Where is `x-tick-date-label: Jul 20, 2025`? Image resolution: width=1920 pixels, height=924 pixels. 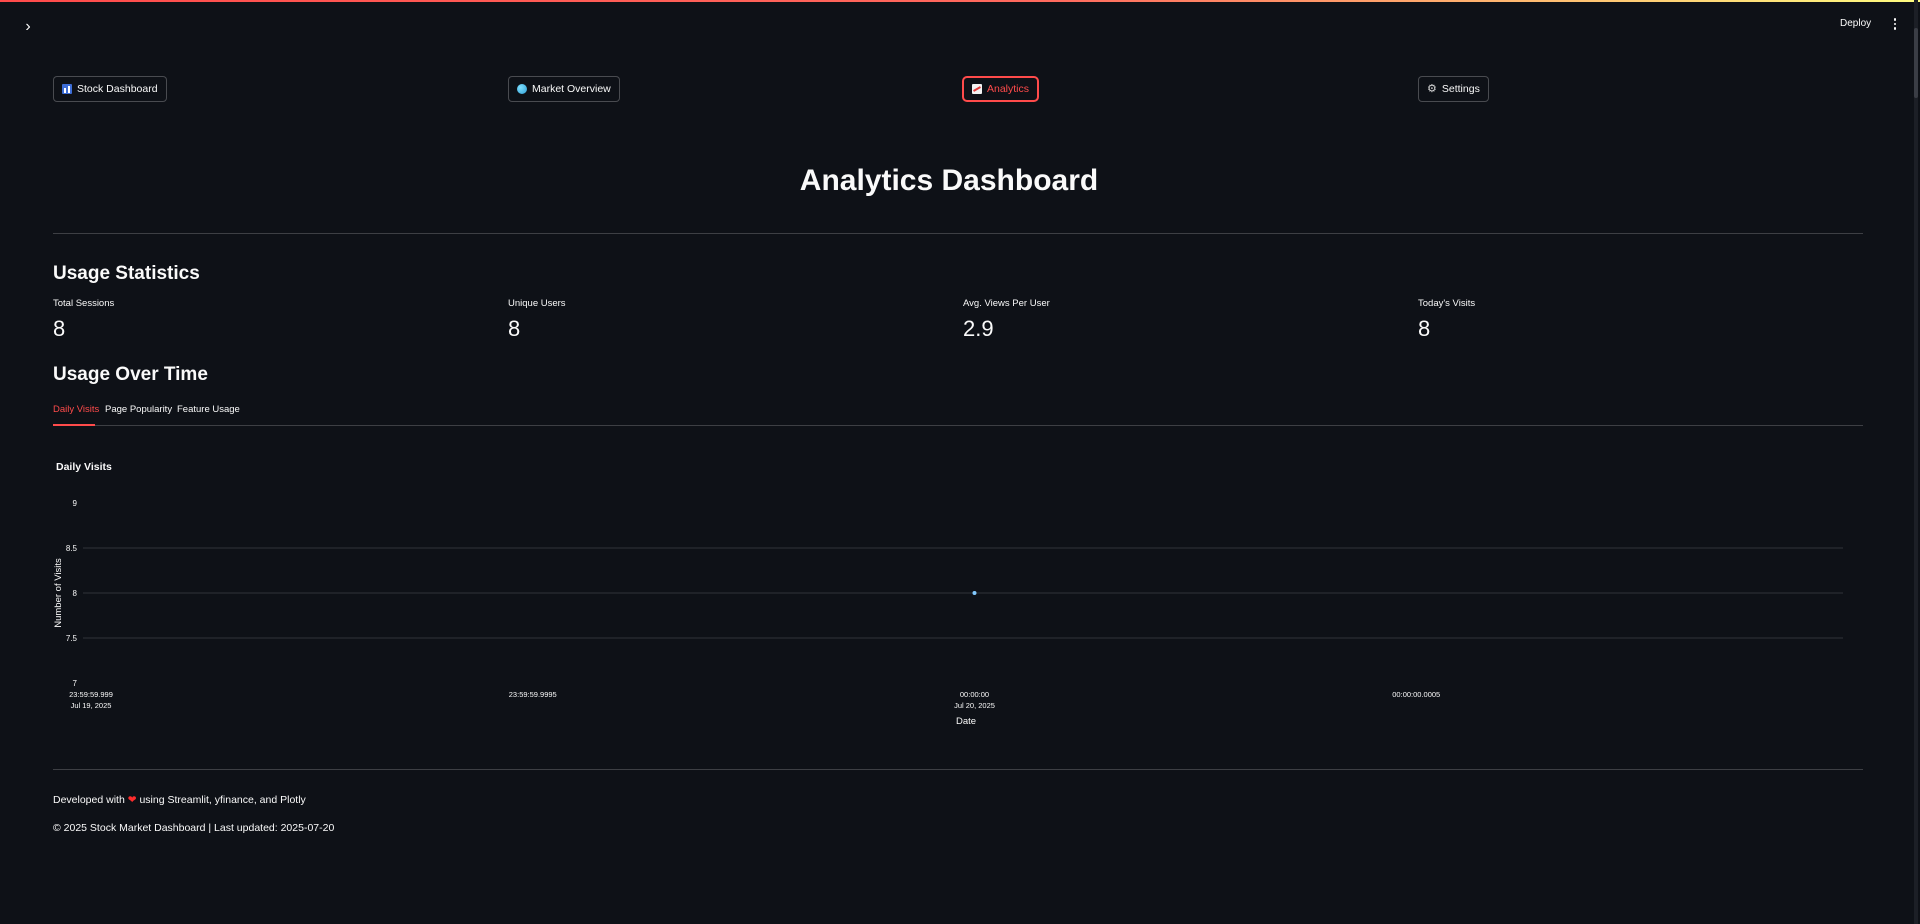
x-tick-date-label: Jul 20, 2025 is located at coordinates (974, 705).